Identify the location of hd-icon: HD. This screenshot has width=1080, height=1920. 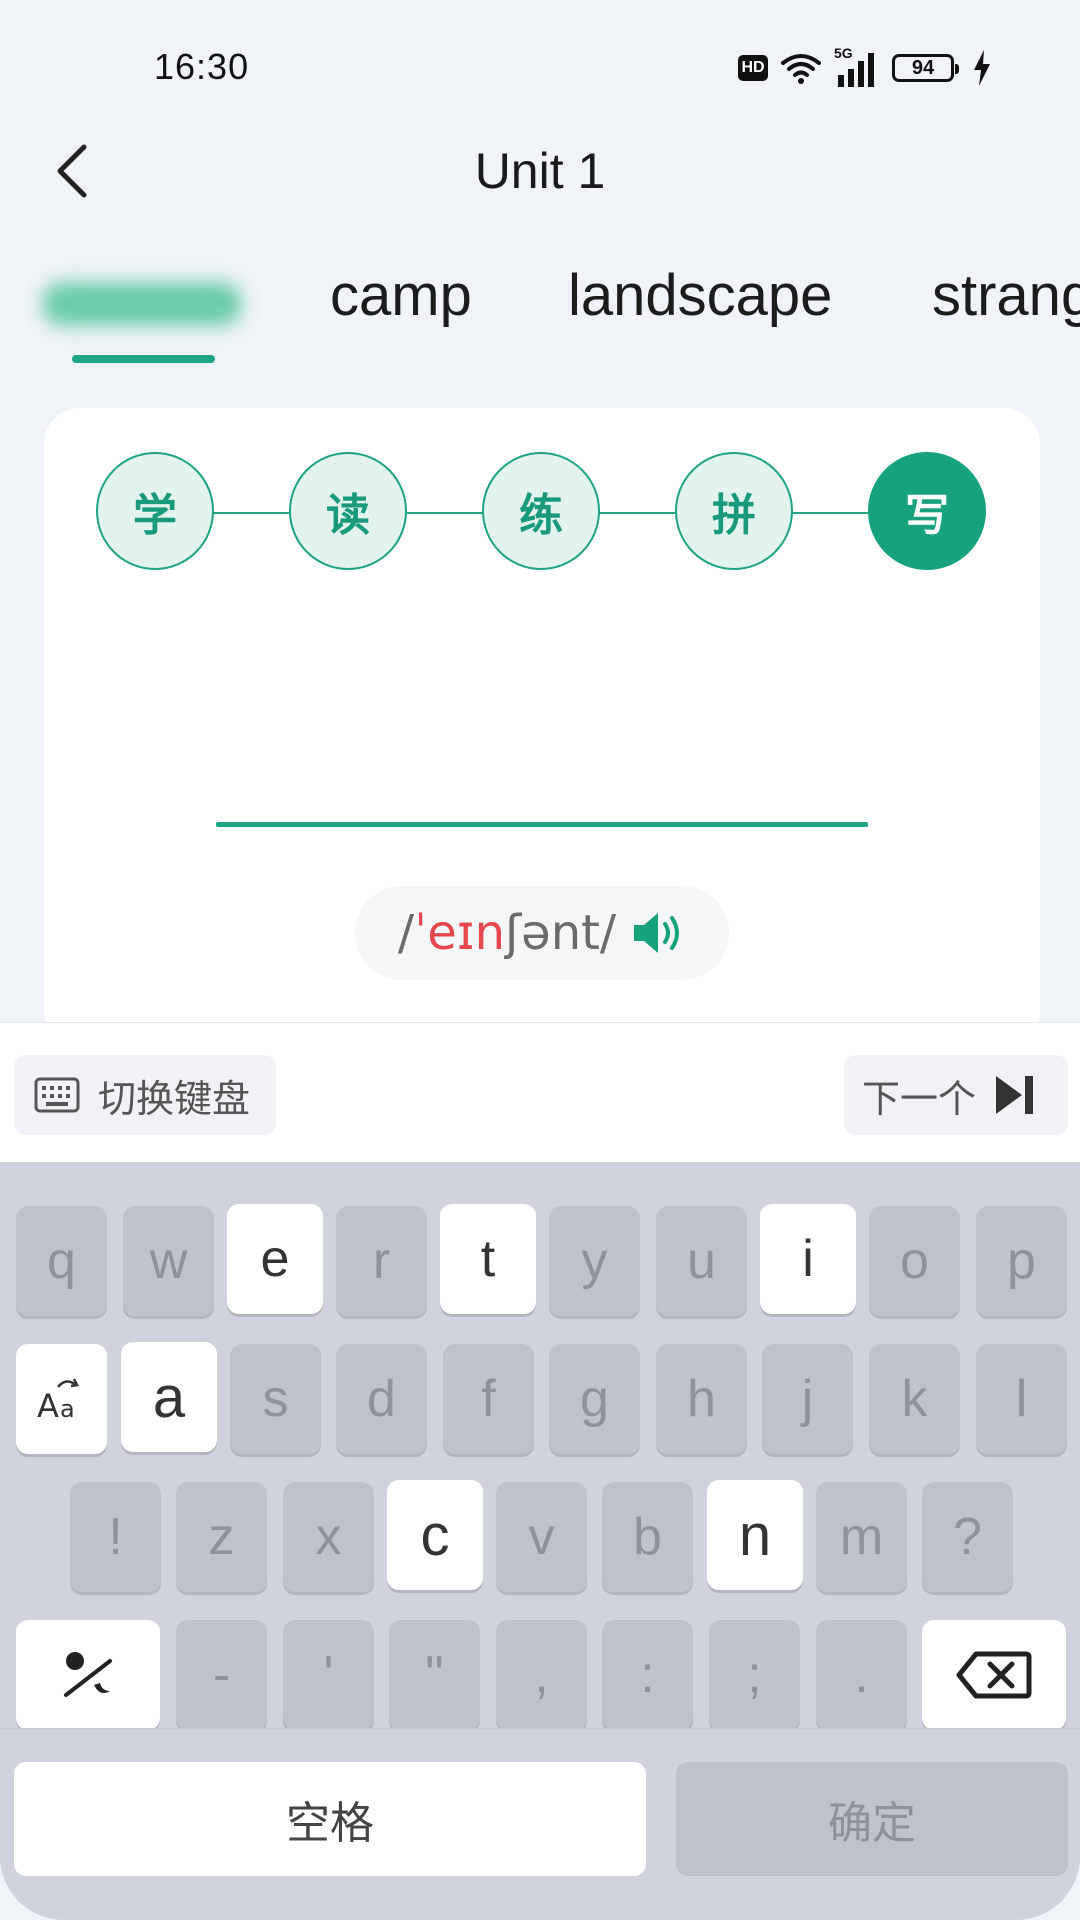
(753, 68).